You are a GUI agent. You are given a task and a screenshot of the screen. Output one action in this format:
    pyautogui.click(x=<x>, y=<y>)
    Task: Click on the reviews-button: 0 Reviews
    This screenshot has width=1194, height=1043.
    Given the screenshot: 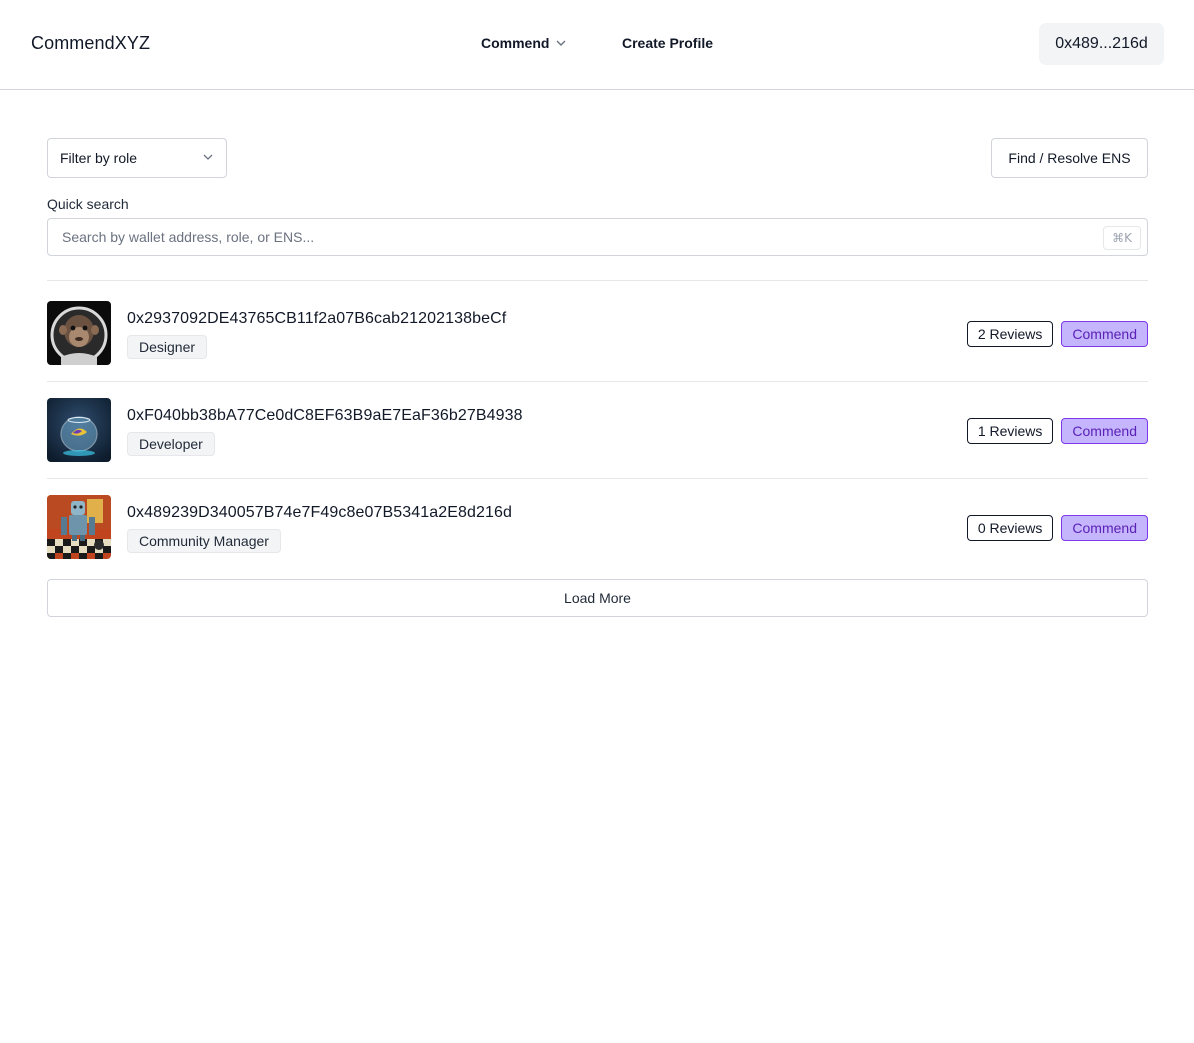 What is the action you would take?
    pyautogui.click(x=1010, y=528)
    